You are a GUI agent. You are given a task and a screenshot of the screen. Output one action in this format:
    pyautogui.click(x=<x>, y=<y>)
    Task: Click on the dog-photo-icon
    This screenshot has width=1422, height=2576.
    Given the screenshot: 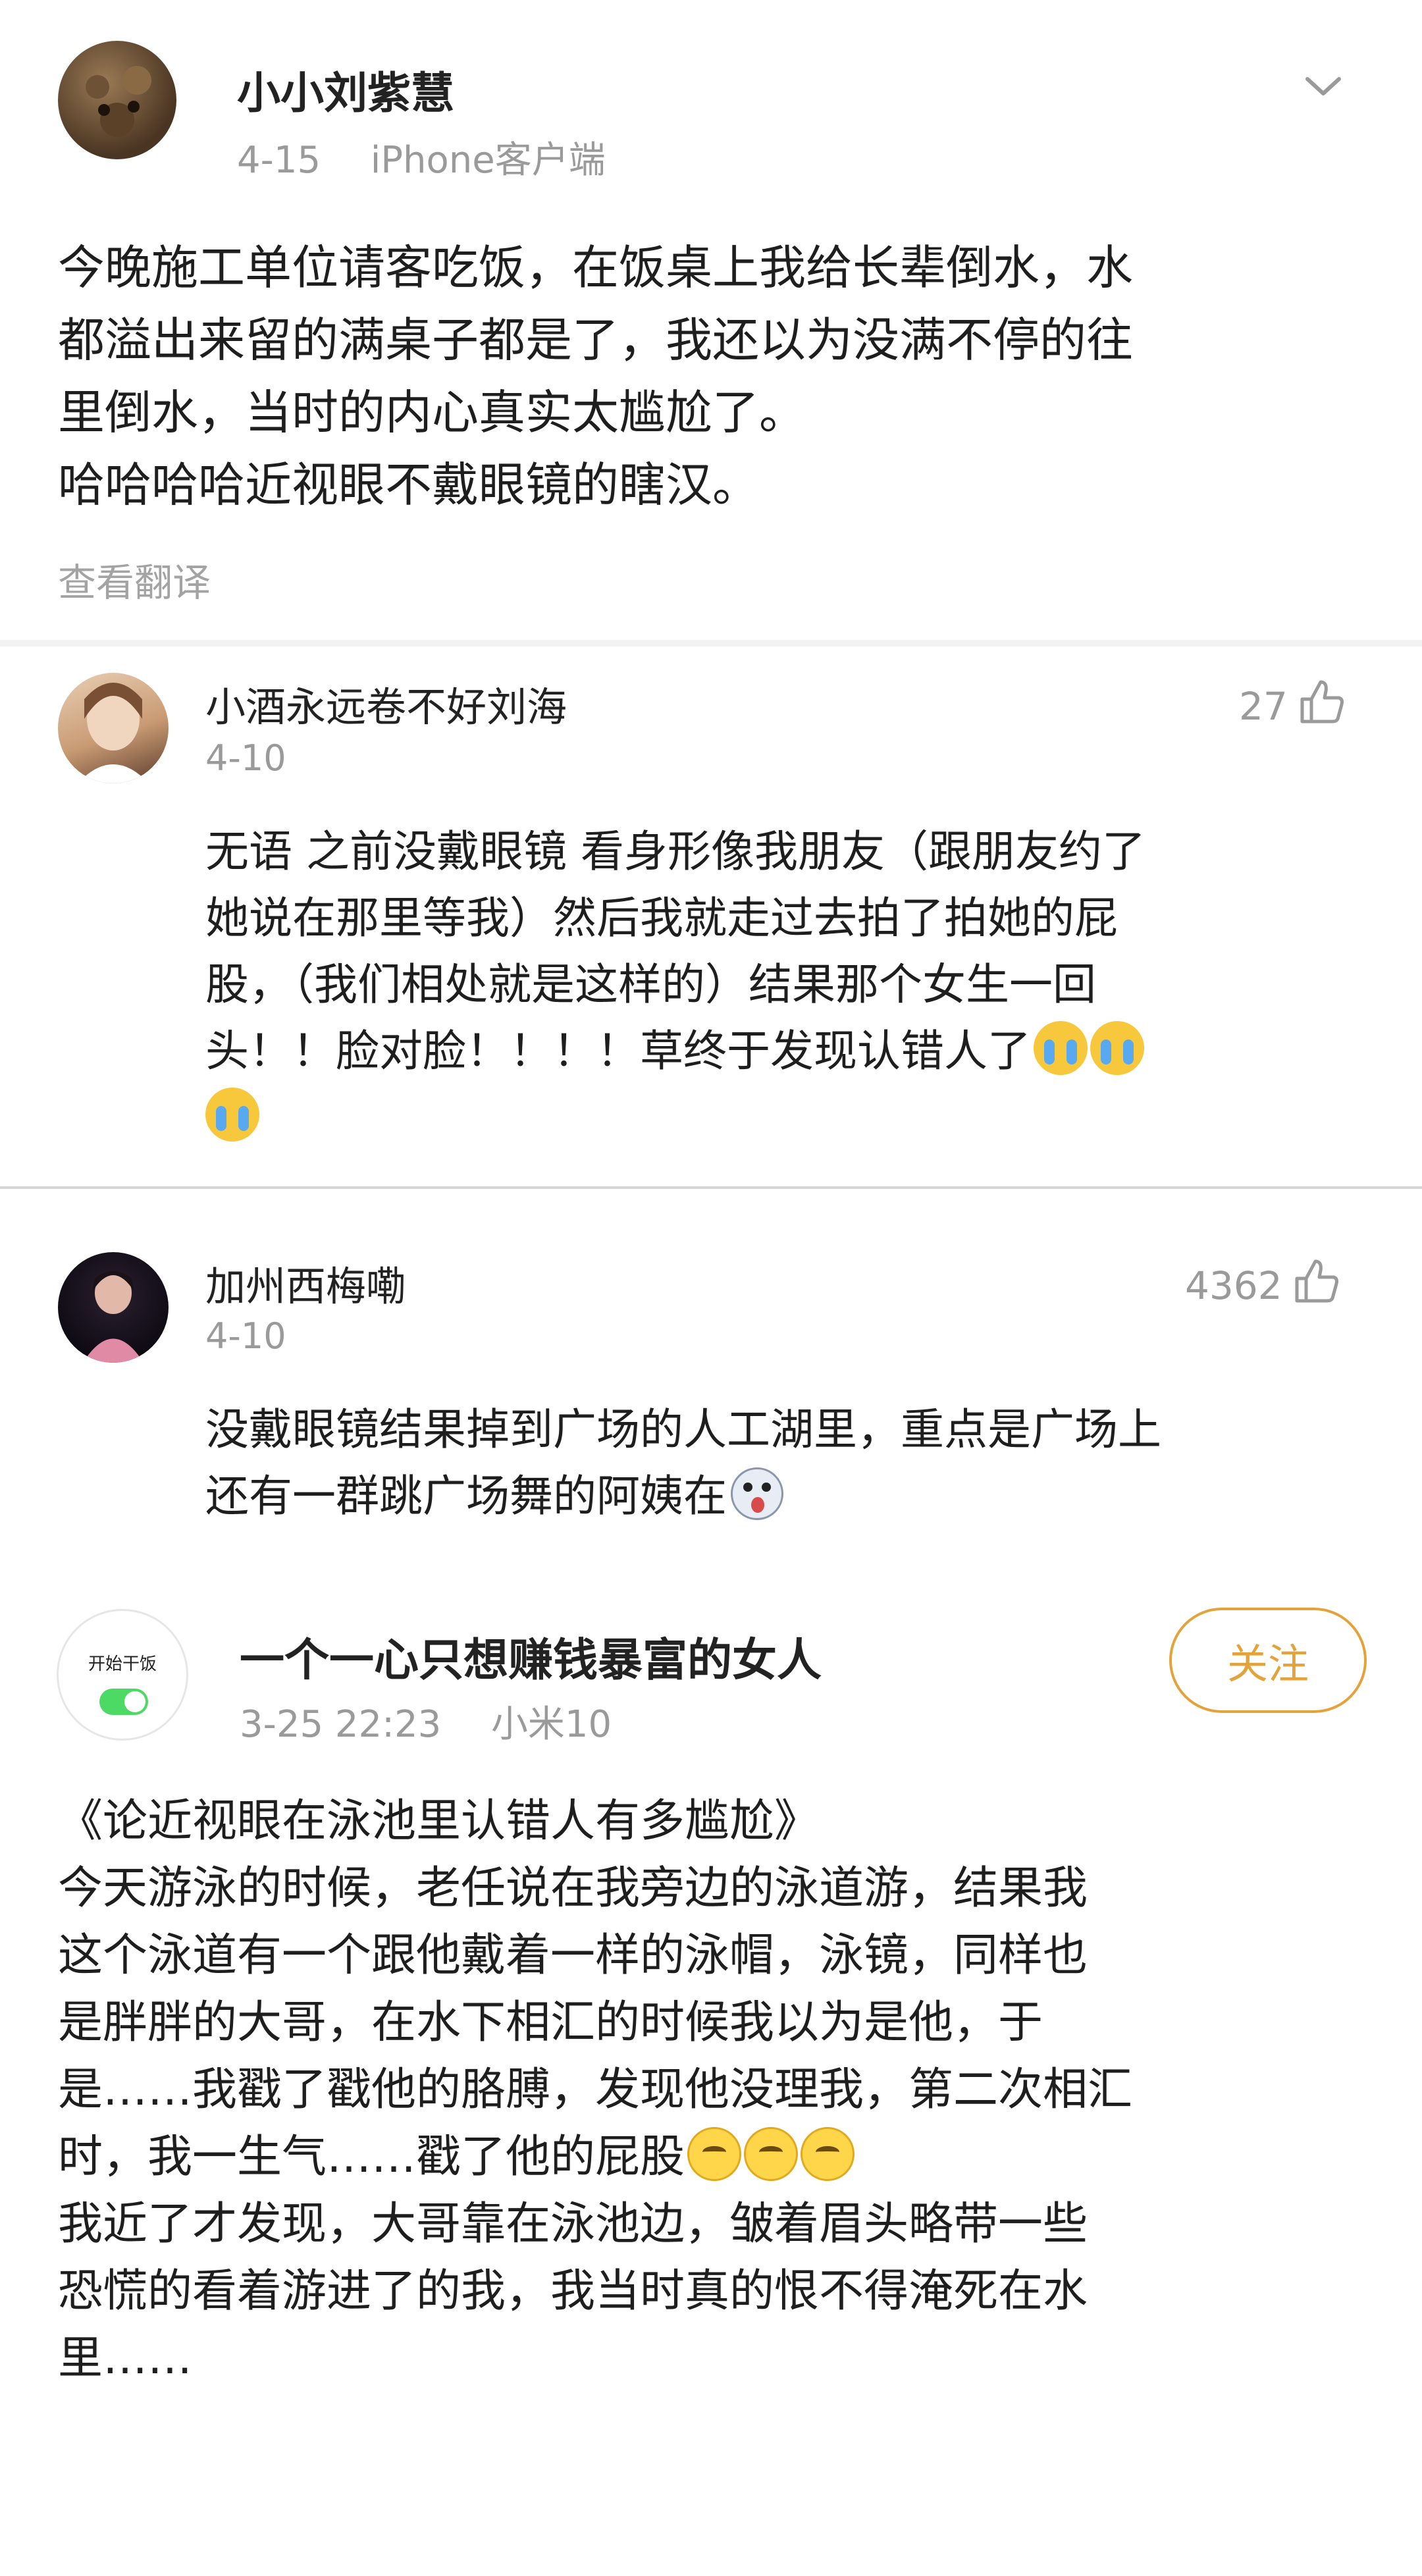 What is the action you would take?
    pyautogui.click(x=118, y=101)
    